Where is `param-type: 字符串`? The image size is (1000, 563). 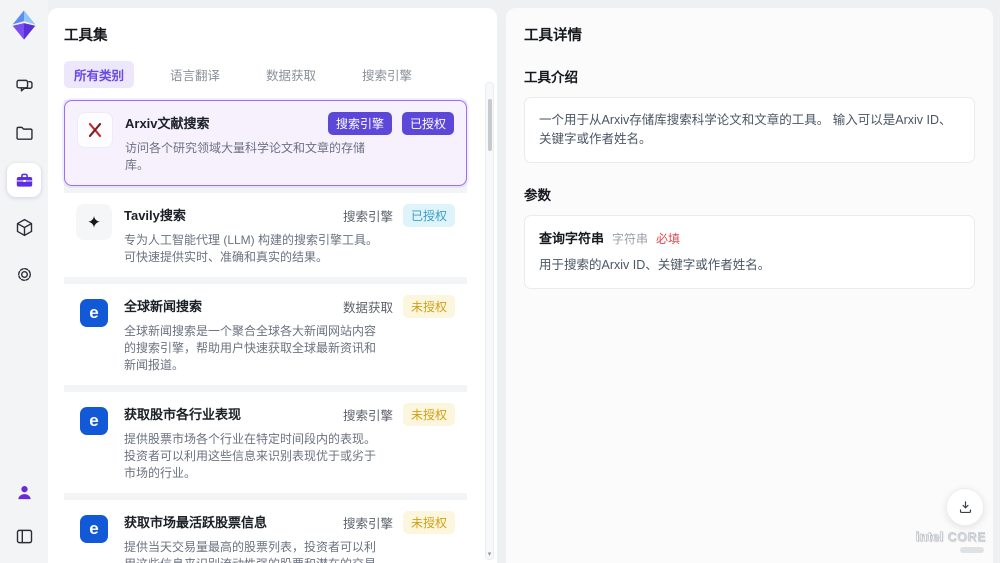 param-type: 字符串 is located at coordinates (630, 238).